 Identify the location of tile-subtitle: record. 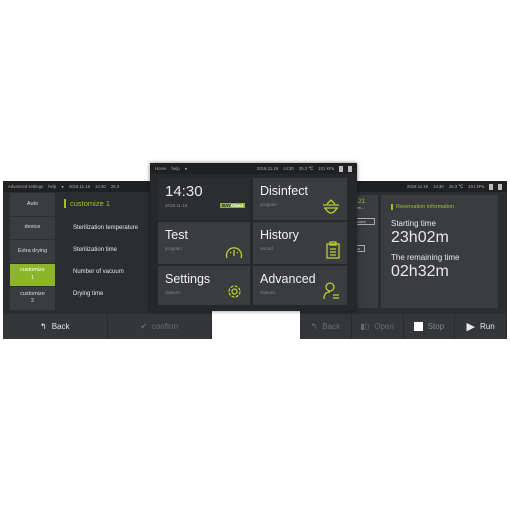
(266, 248).